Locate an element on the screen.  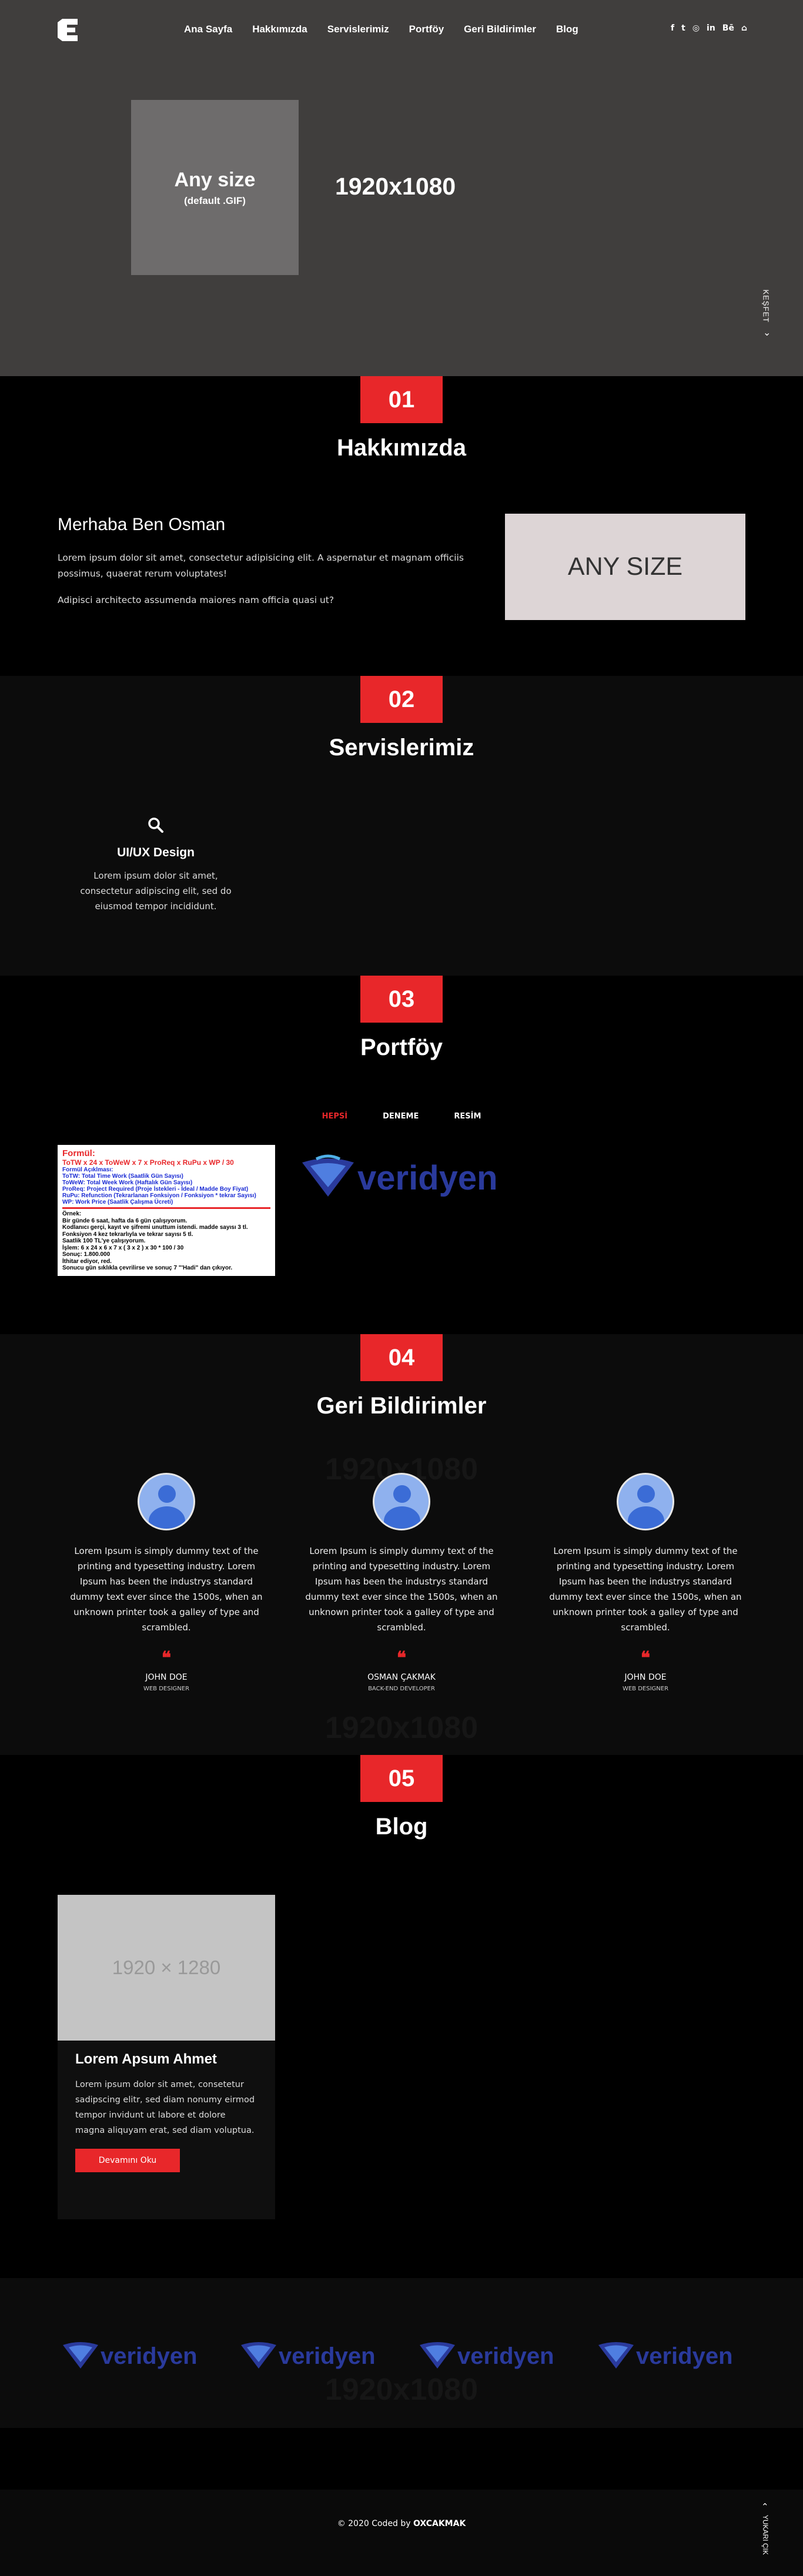
instagram-icon: ◎ is located at coordinates (696, 28).